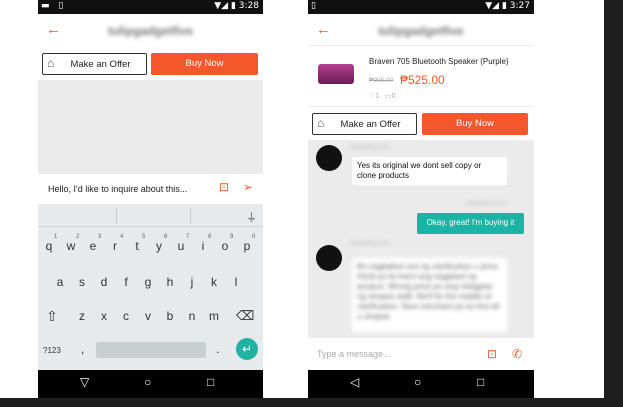 This screenshot has height=407, width=623. Describe the element at coordinates (217, 349) in the screenshot. I see `period-key: .` at that location.